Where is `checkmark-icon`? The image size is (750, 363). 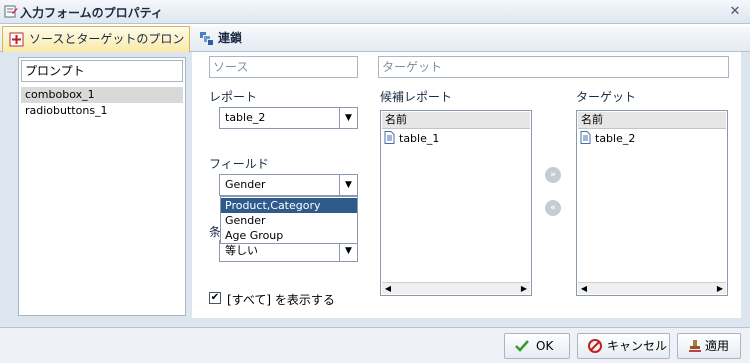
checkmark-icon is located at coordinates (522, 346).